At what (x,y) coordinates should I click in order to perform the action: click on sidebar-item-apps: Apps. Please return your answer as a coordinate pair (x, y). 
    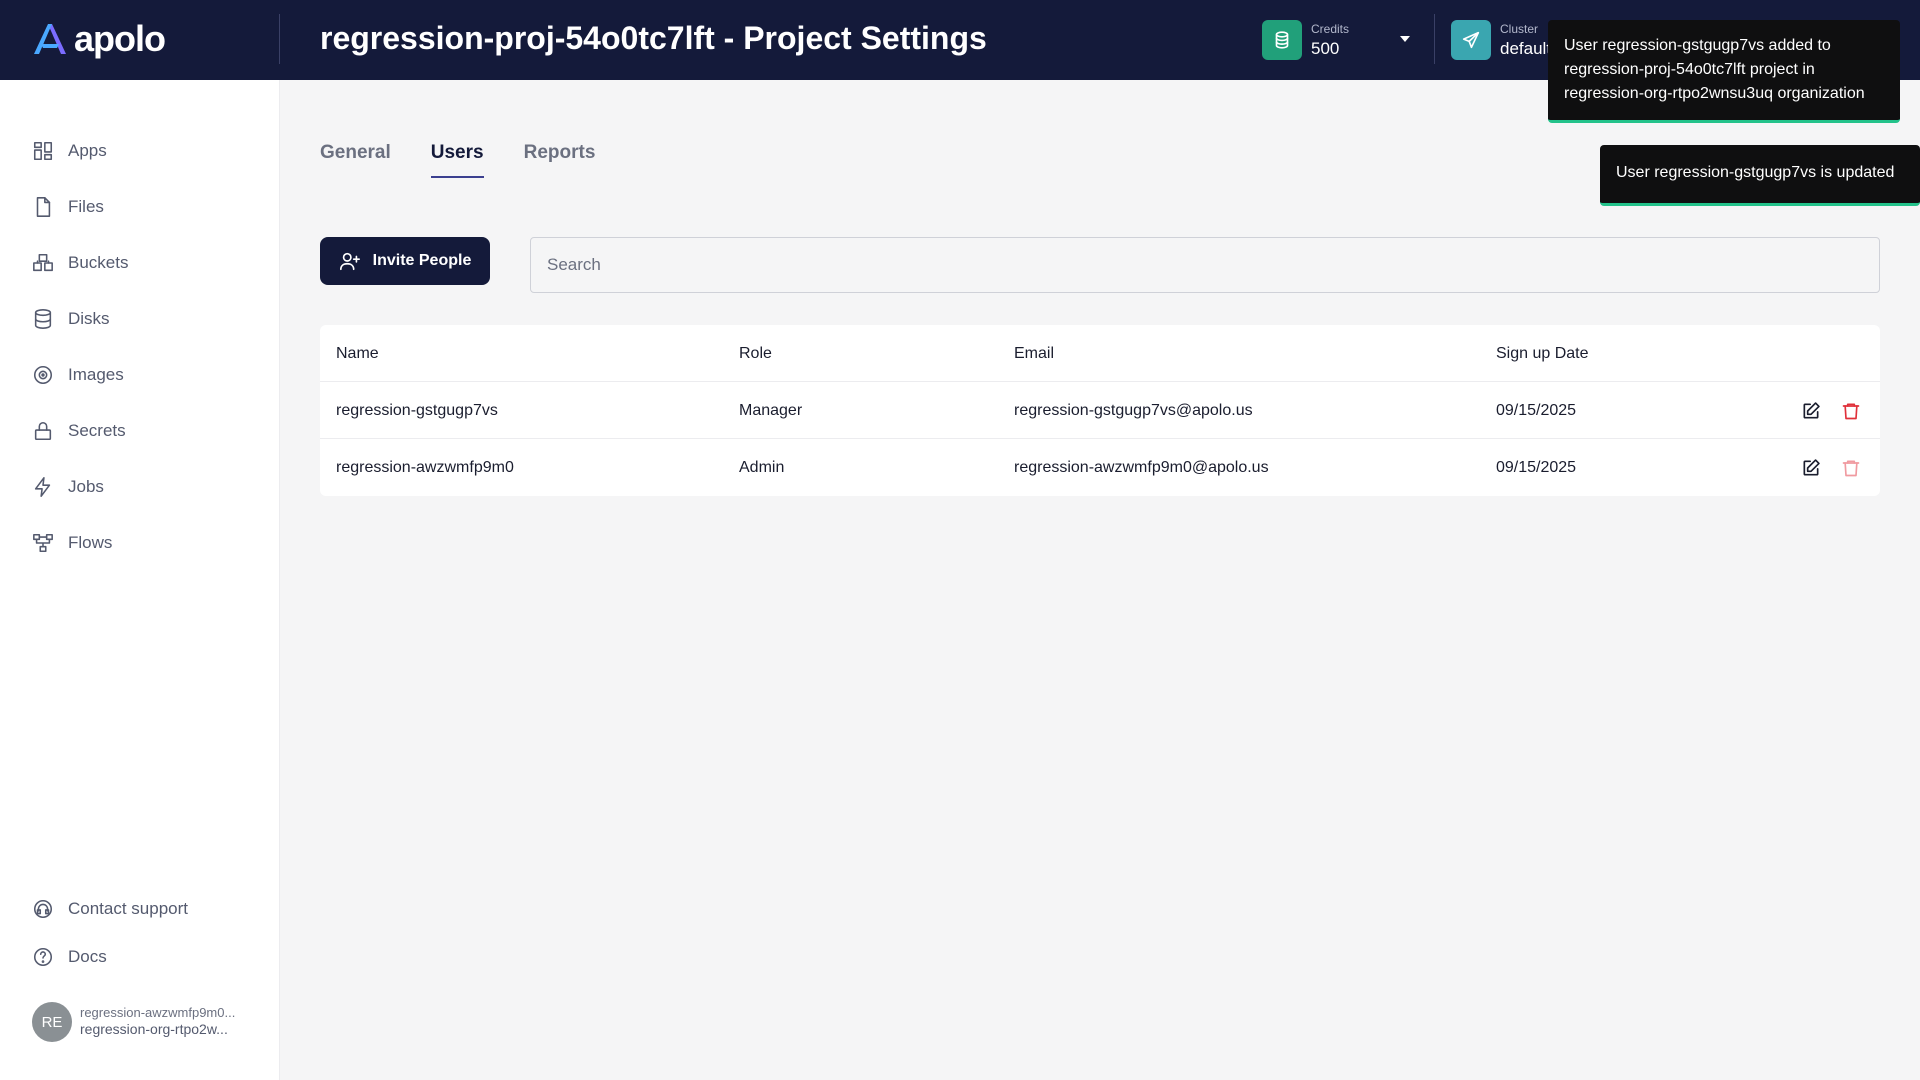
    Looking at the image, I should click on (69, 151).